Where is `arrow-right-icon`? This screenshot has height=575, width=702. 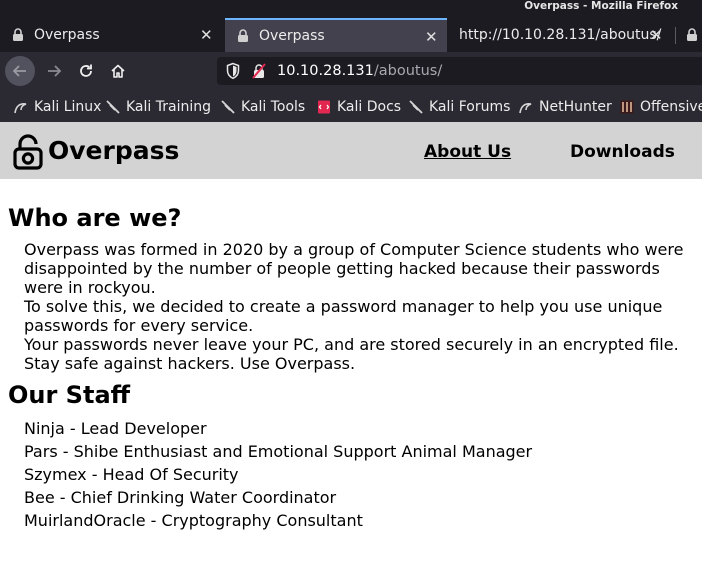
arrow-right-icon is located at coordinates (55, 71).